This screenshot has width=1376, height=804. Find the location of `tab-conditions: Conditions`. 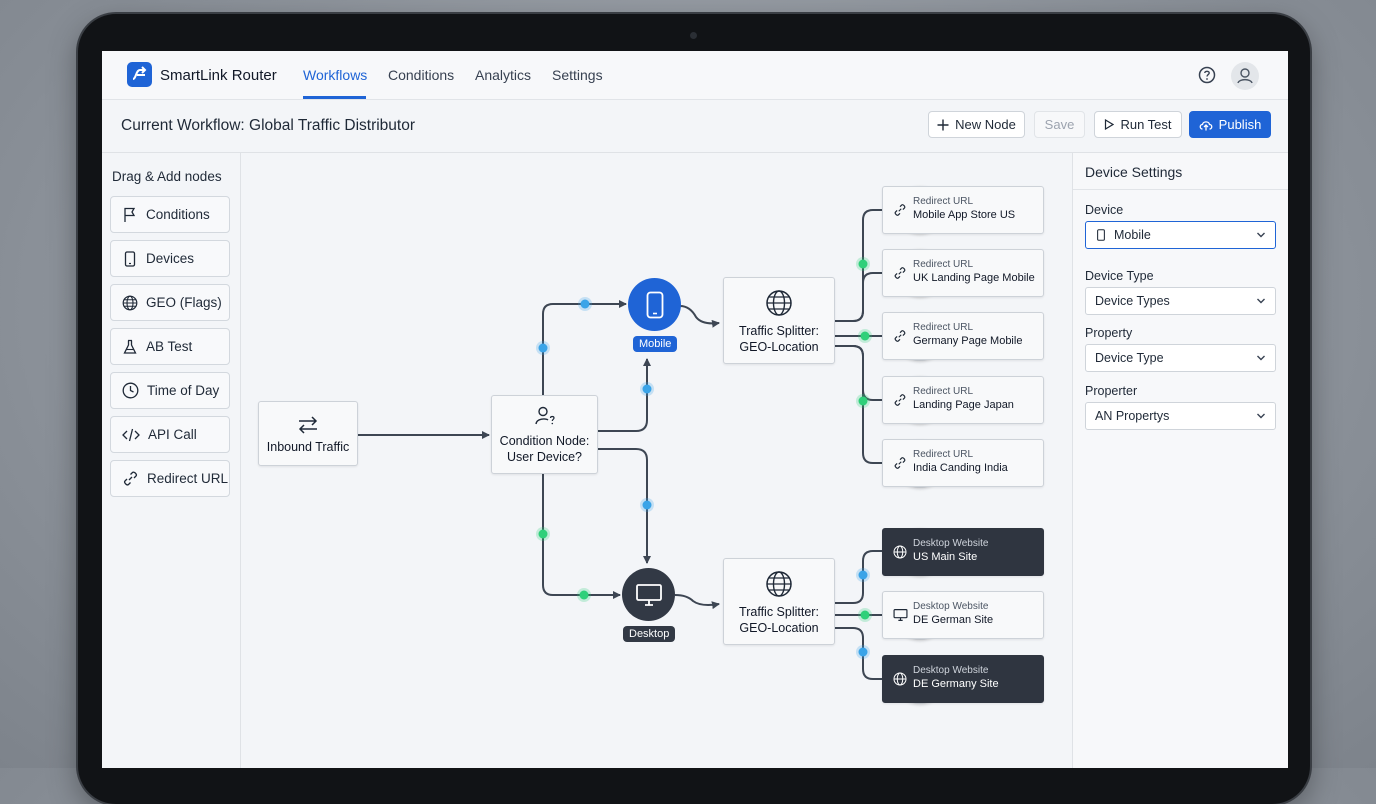

tab-conditions: Conditions is located at coordinates (421, 75).